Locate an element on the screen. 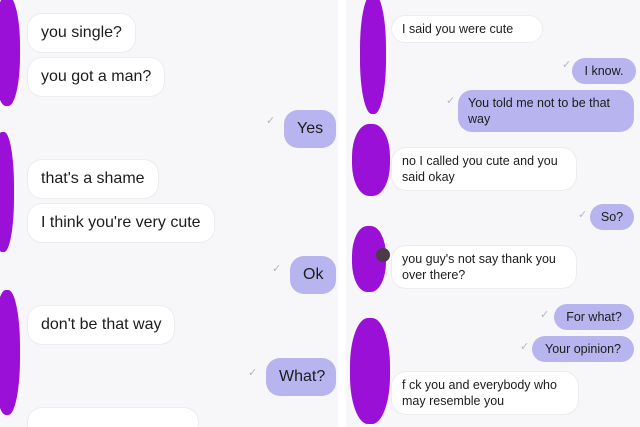  outgoing-message: What? is located at coordinates (301, 377).